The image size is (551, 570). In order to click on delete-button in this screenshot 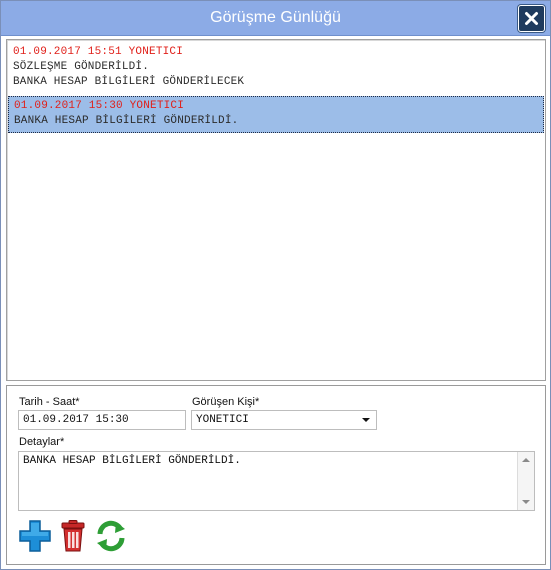, I will do `click(73, 536)`.